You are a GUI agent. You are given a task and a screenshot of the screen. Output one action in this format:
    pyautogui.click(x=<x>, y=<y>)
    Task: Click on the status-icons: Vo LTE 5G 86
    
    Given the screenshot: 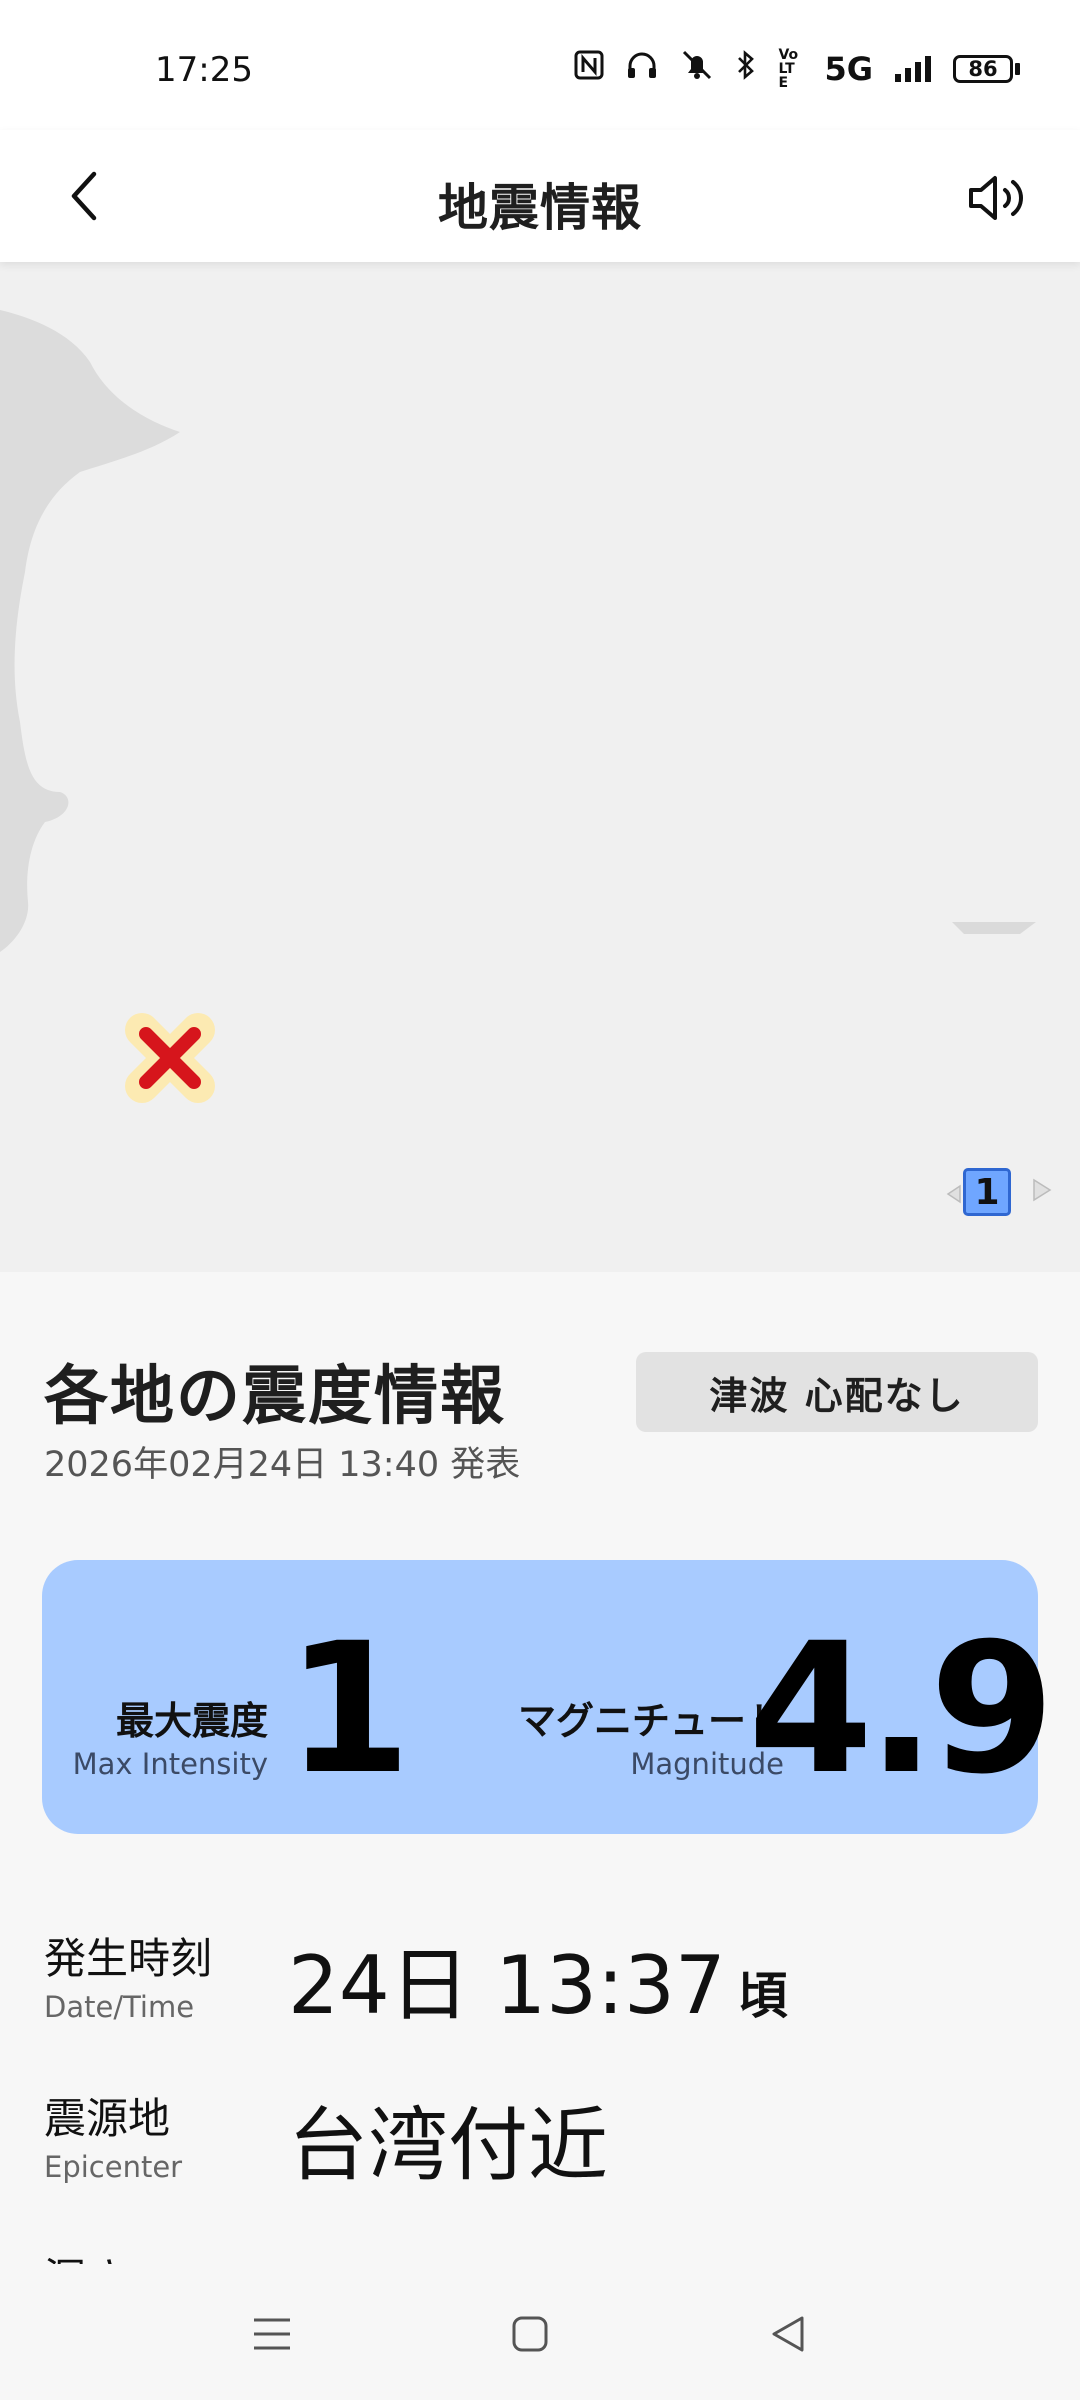 What is the action you would take?
    pyautogui.click(x=797, y=69)
    